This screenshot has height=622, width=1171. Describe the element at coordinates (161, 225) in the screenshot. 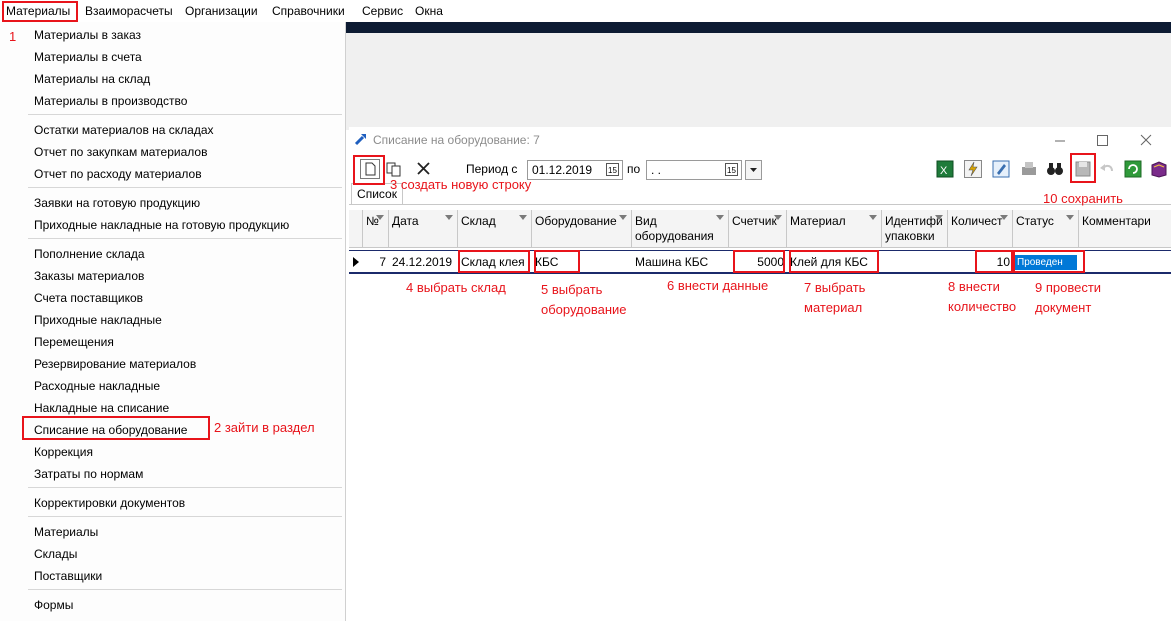

I see `menu-item-product-receipts: Приходные накладные на готовую продукцию` at that location.